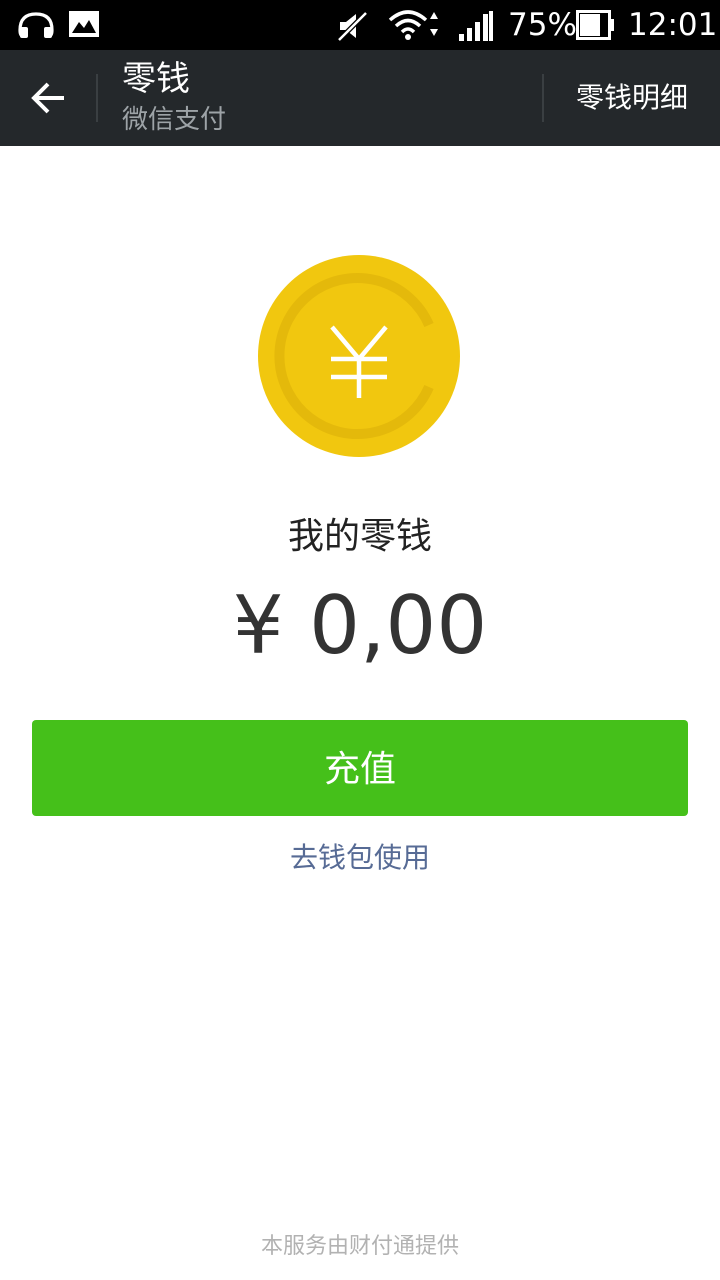 The height and width of the screenshot is (1280, 720). I want to click on go-to-wallet-link: 去钱包使用, so click(360, 858).